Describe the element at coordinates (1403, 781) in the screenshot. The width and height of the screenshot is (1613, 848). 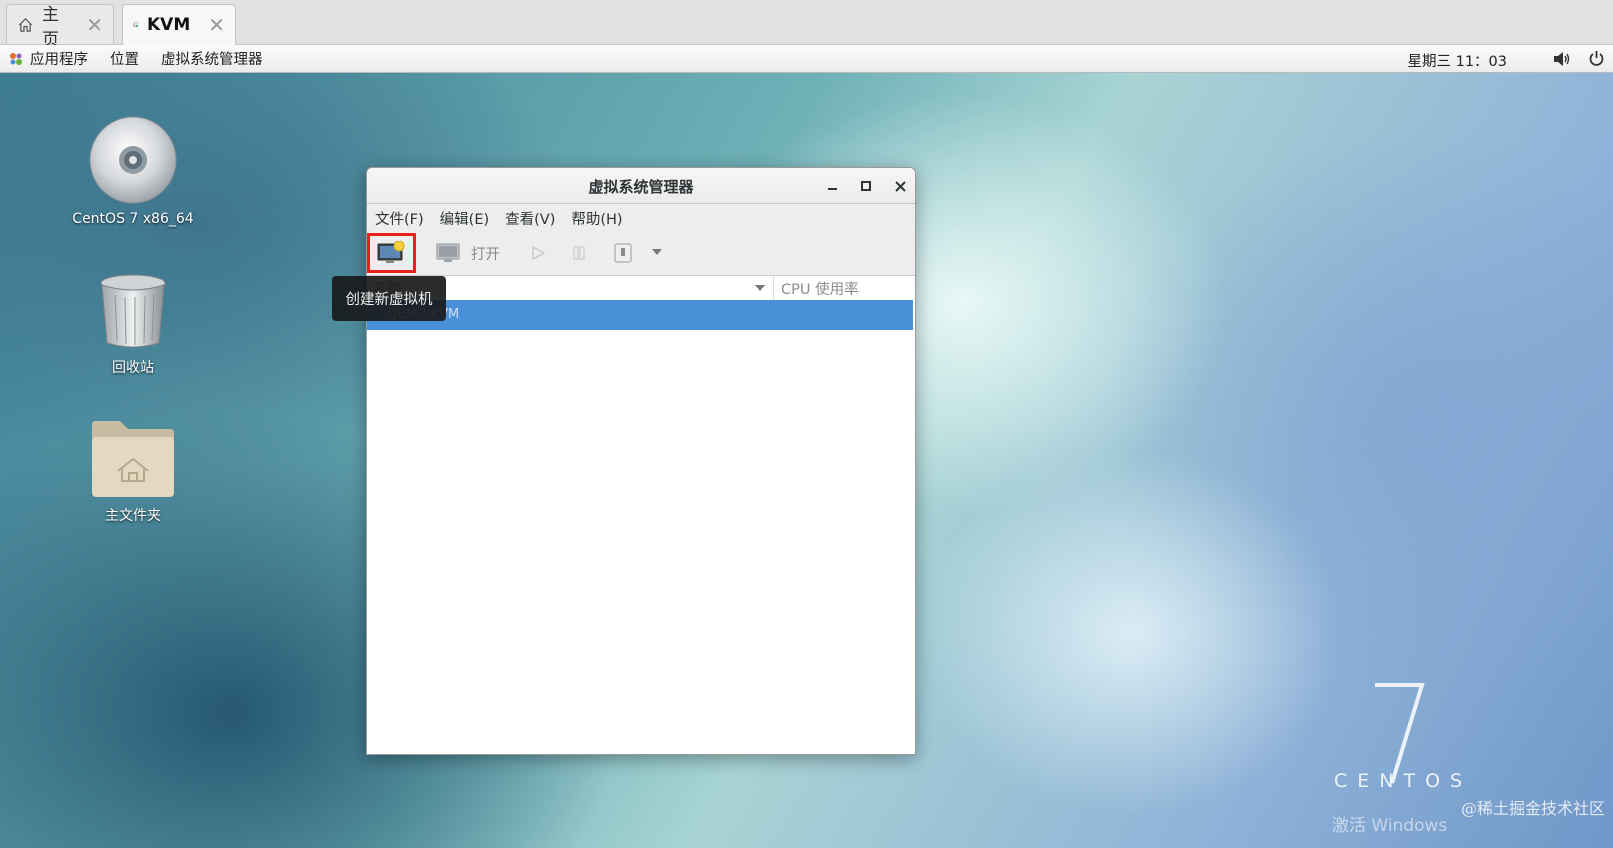
I see `centos-wordmark: CENTOS` at that location.